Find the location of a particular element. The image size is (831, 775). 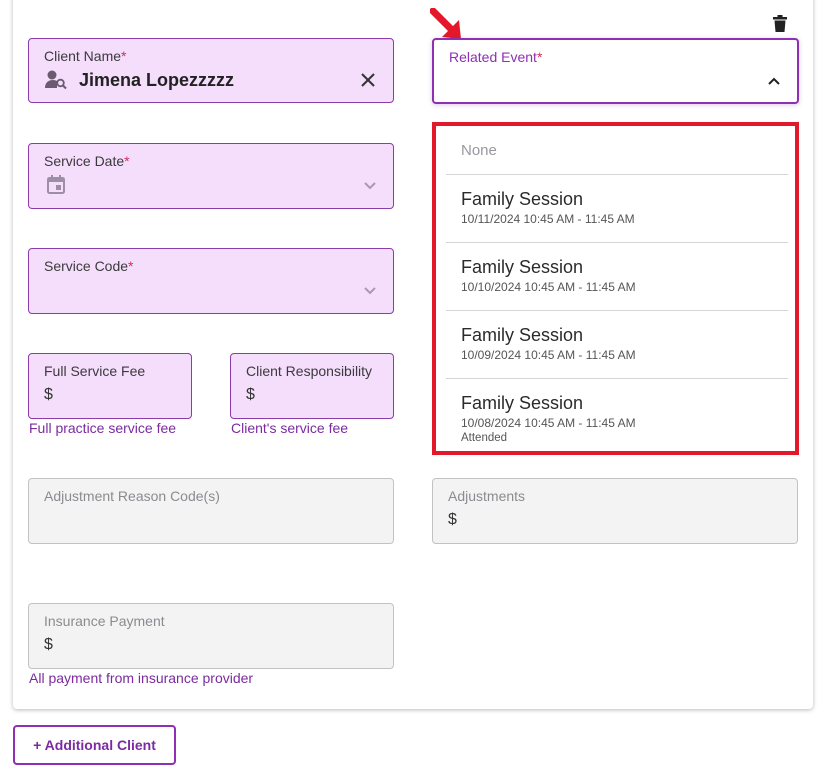

insurance-payment-helper: All payment from insurance provider is located at coordinates (141, 678).